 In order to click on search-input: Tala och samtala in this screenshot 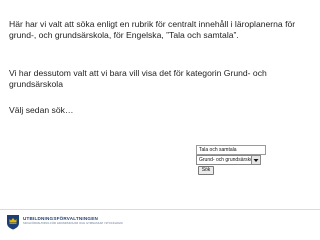, I will do `click(231, 150)`.